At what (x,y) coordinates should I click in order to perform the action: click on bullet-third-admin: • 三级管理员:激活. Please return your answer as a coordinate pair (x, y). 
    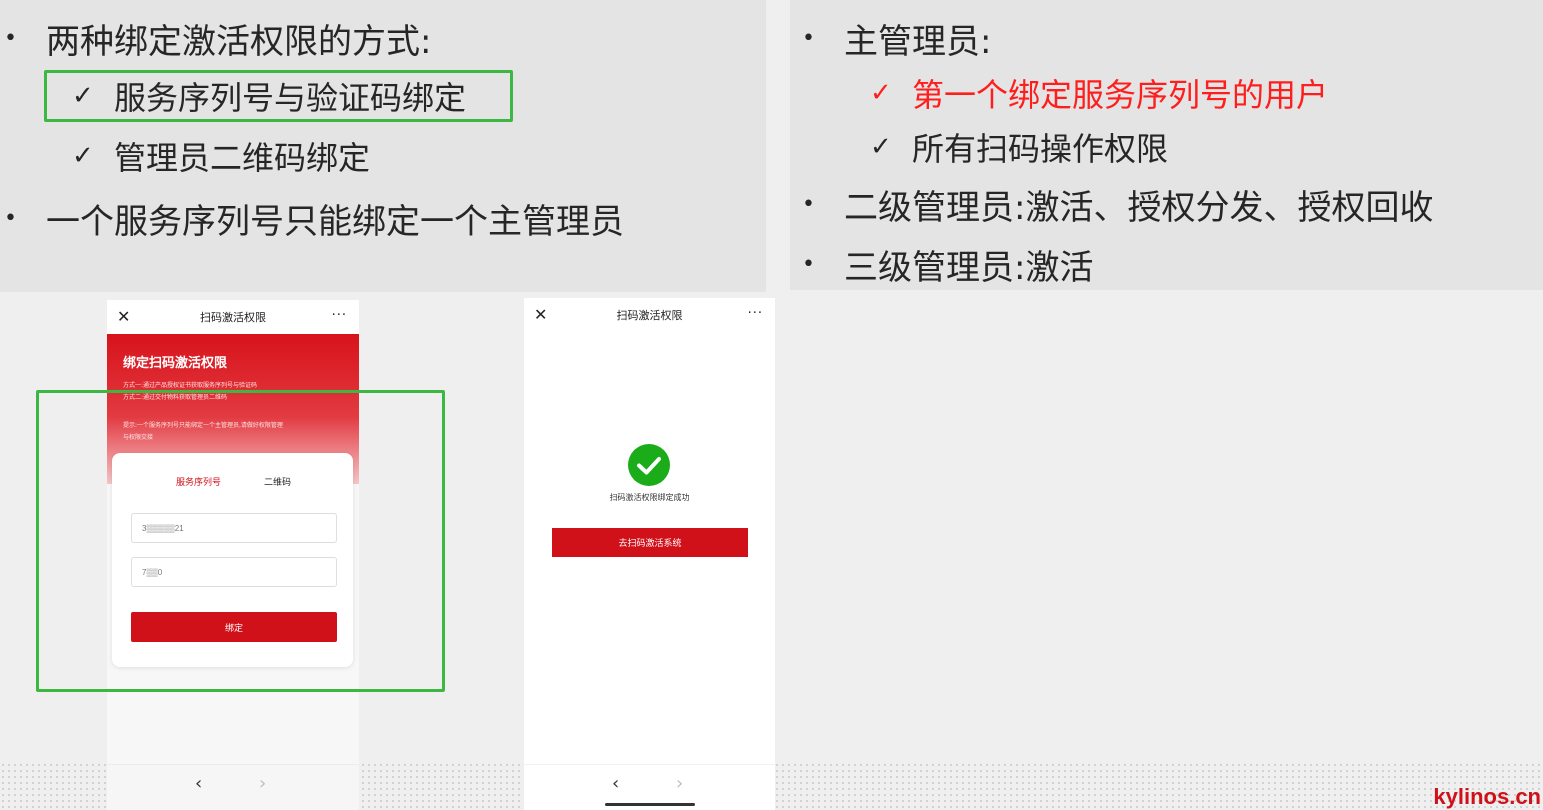
    Looking at the image, I should click on (947, 264).